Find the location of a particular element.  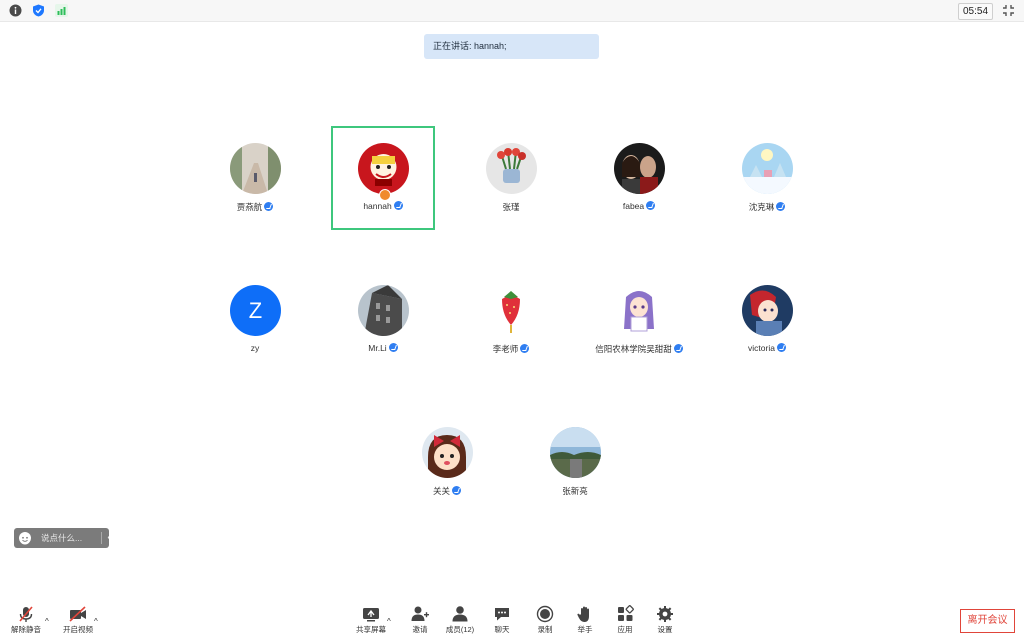

participant-tile: Z zy is located at coordinates (255, 320).